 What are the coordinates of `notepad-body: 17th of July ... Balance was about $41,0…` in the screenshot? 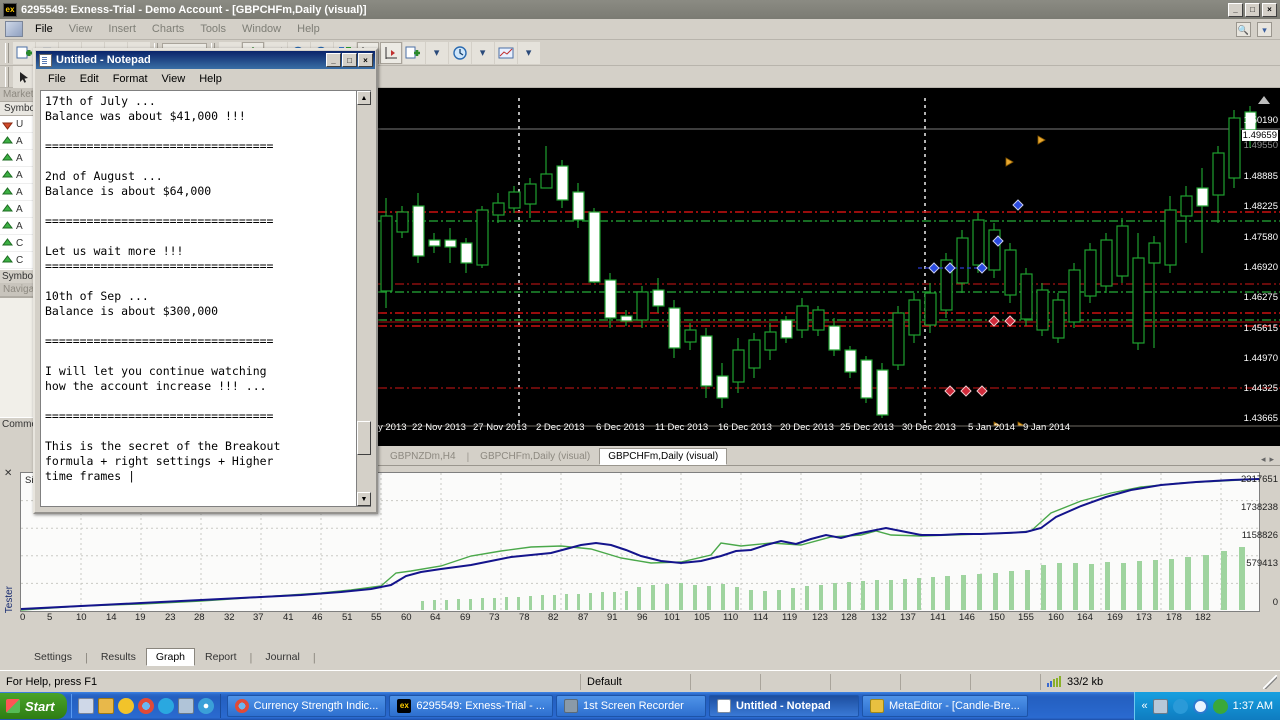 It's located at (205, 298).